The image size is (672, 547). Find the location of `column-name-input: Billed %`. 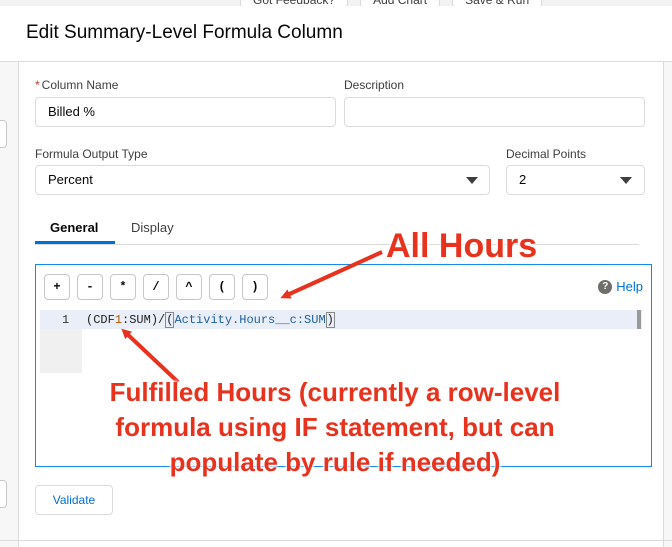

column-name-input: Billed % is located at coordinates (185, 112).